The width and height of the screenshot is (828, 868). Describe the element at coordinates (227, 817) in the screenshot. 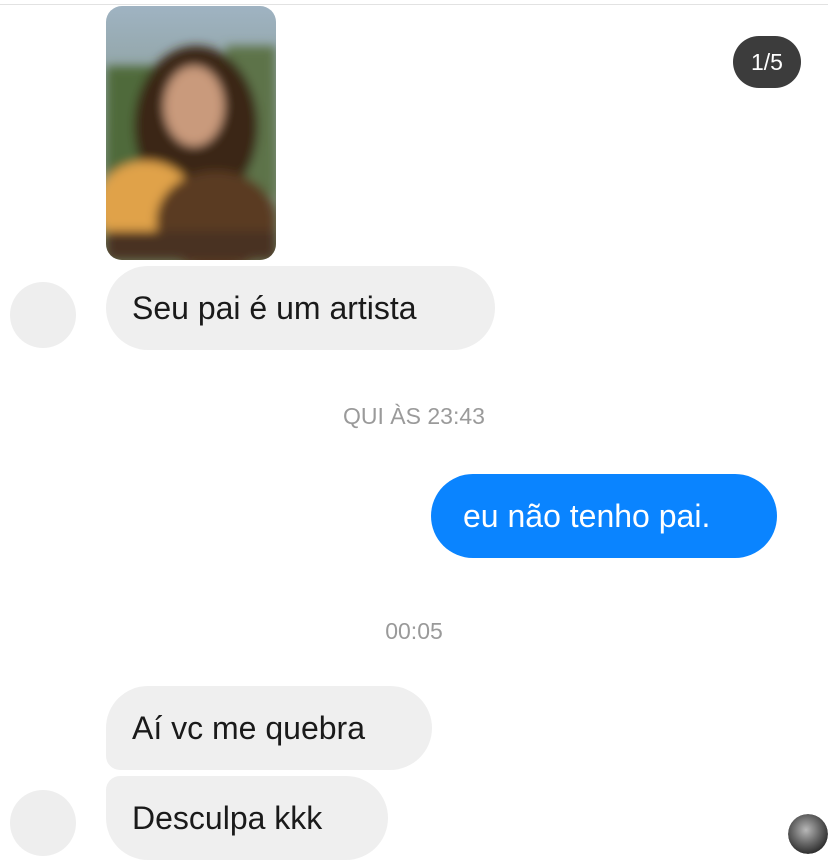

I see `message-text: Desculpa kkk` at that location.